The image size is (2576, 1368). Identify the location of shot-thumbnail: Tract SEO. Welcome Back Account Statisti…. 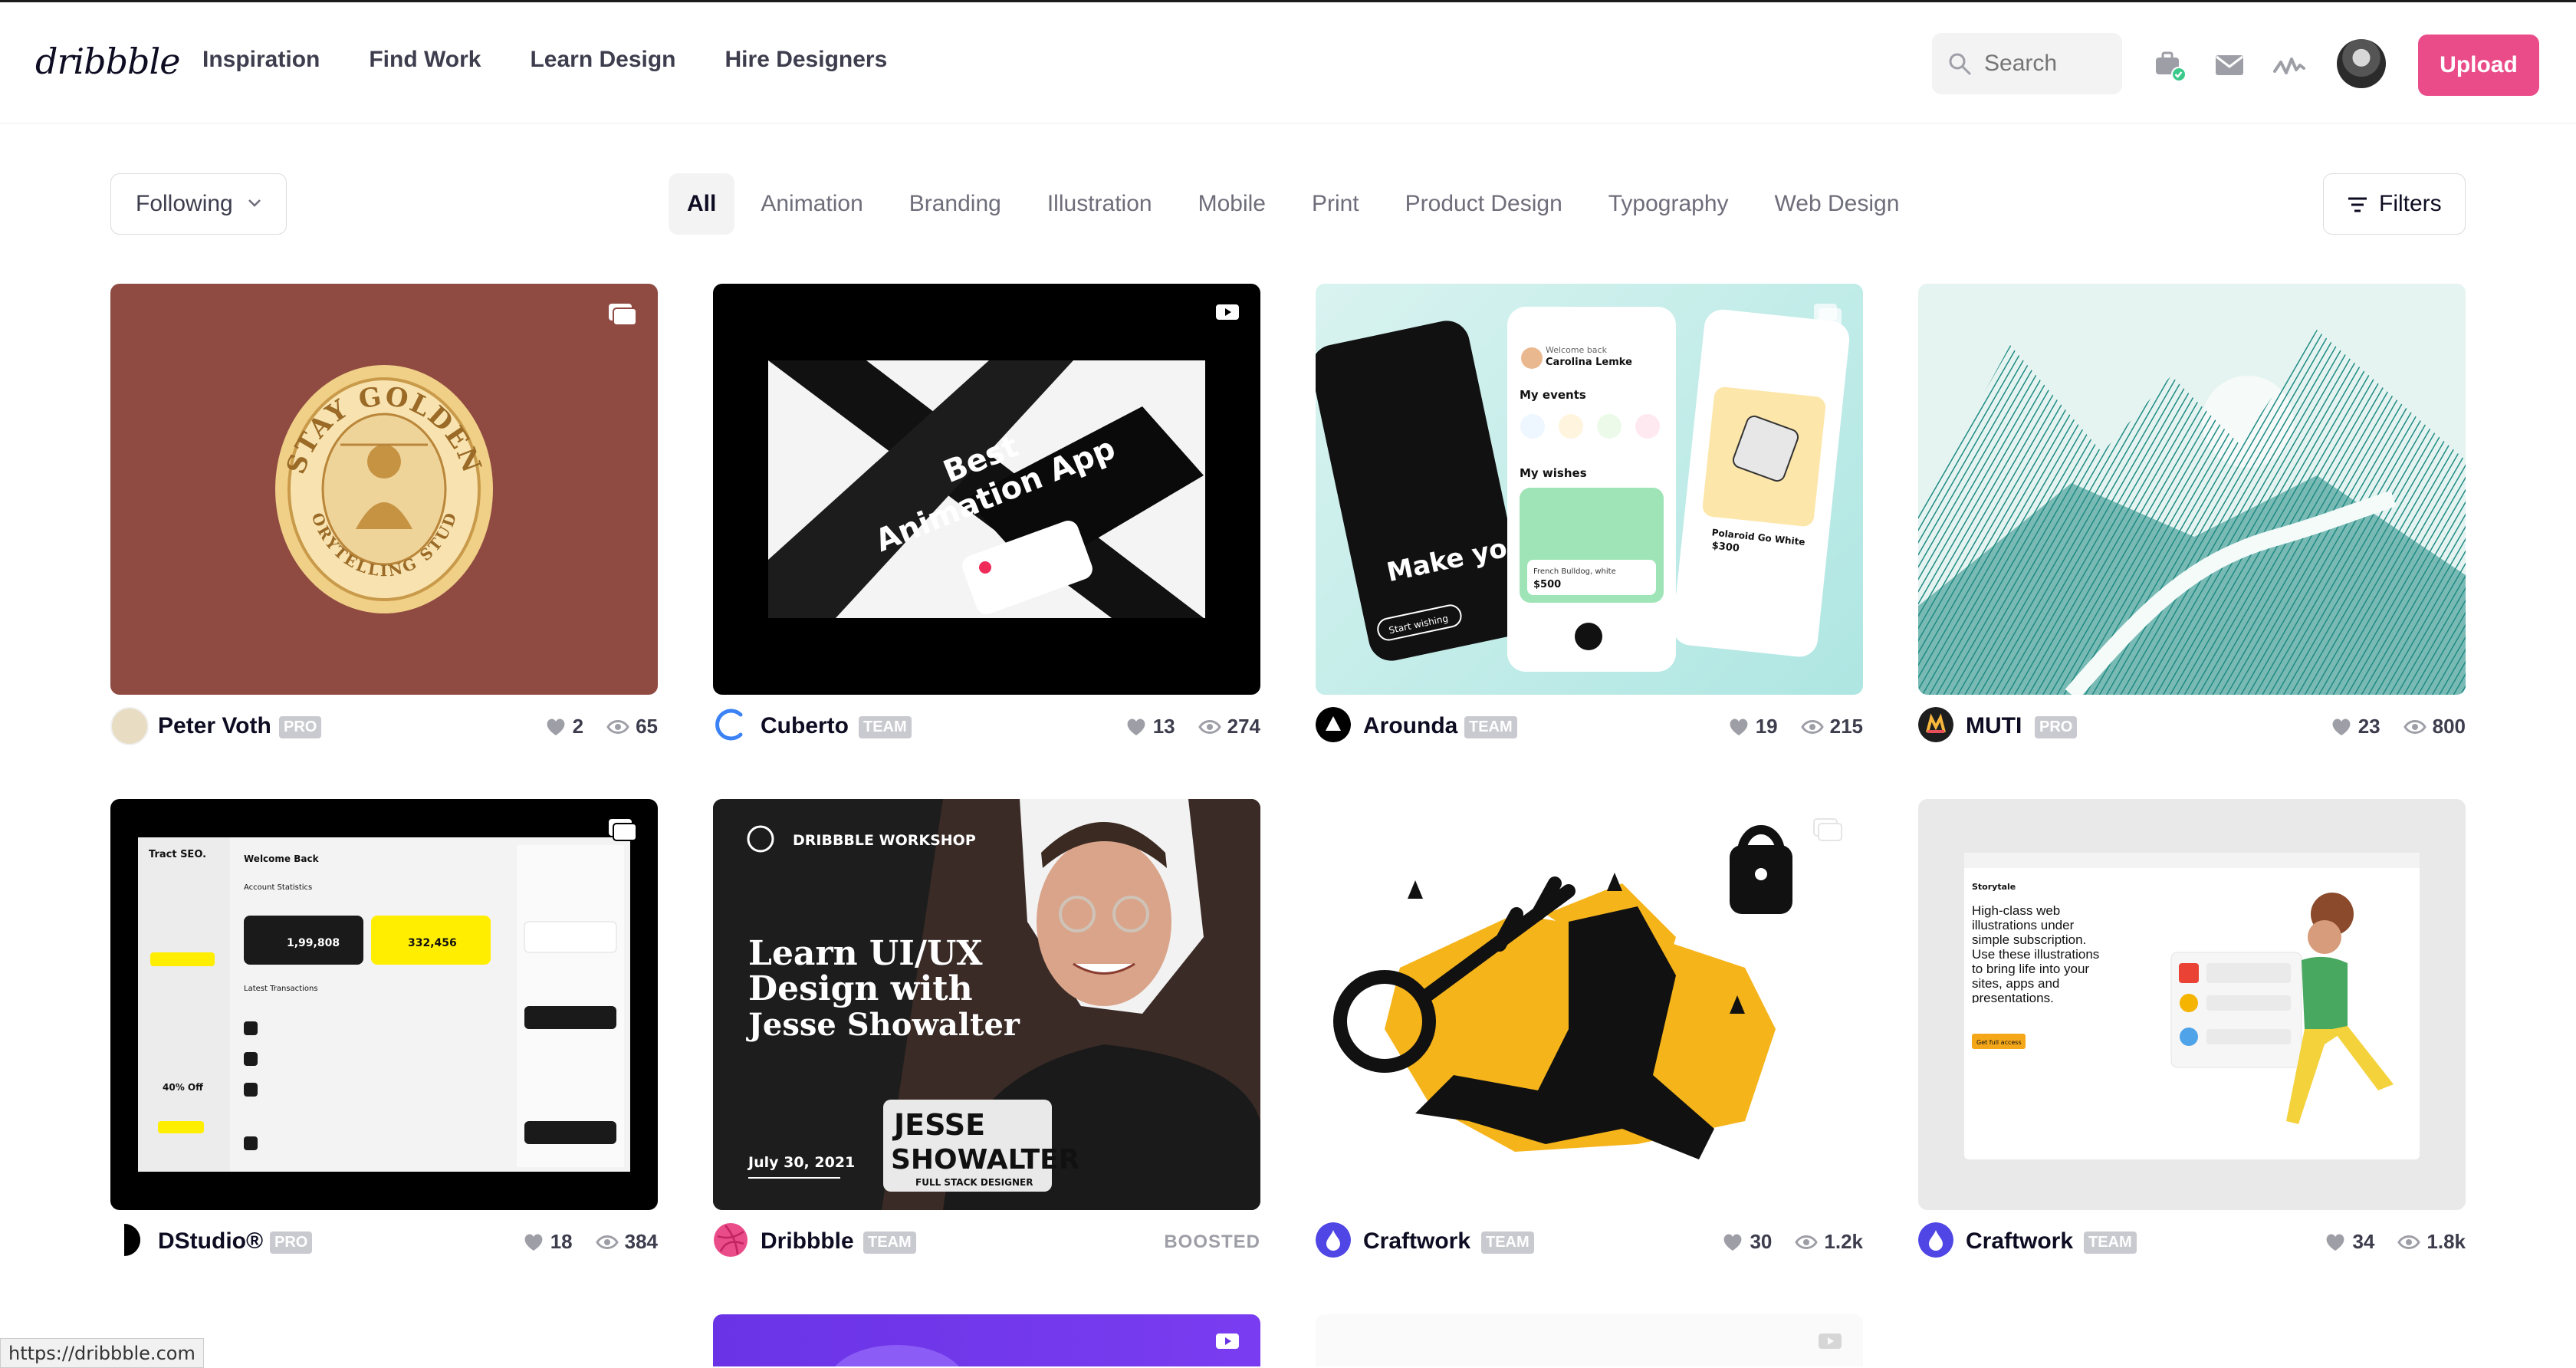
(384, 1004).